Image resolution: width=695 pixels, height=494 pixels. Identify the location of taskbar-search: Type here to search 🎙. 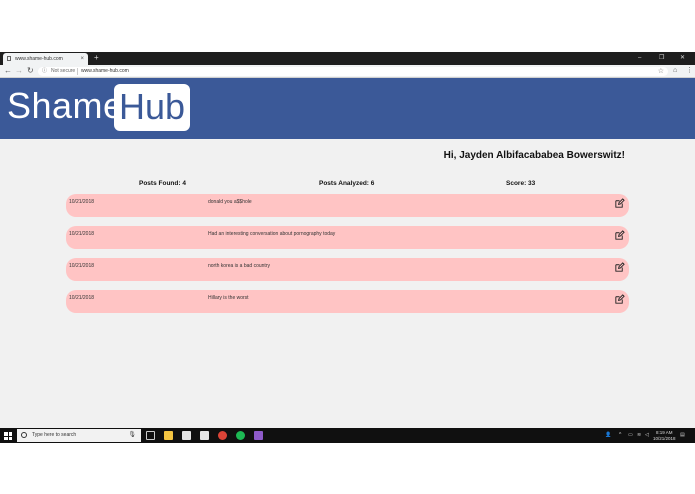
(79, 435).